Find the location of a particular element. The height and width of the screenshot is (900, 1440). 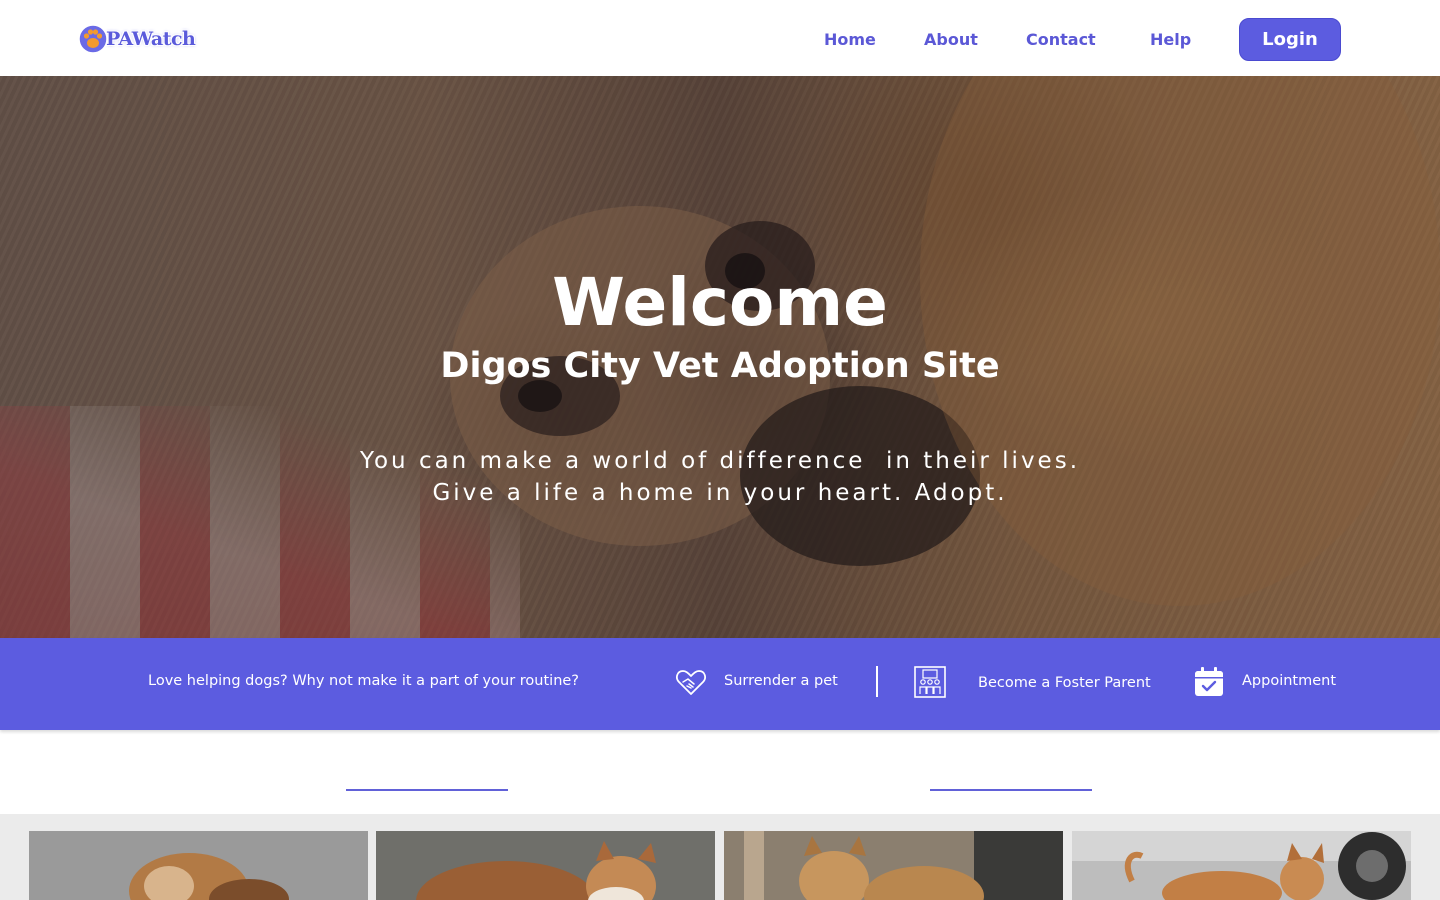

section-heading-underline-left is located at coordinates (427, 790).